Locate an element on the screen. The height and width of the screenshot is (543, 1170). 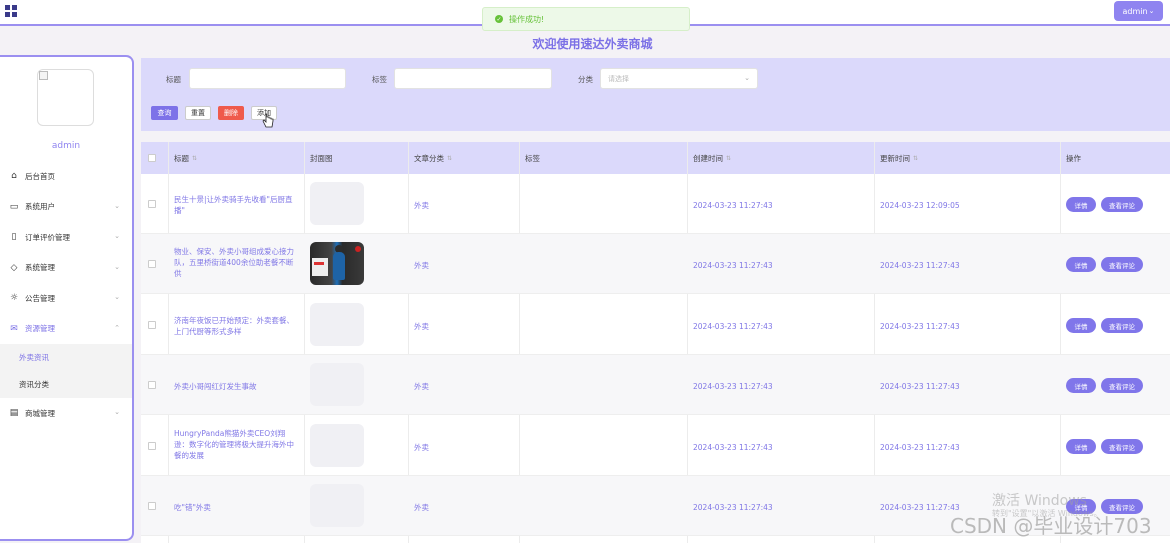
category-label: 分类 is located at coordinates (585, 79).